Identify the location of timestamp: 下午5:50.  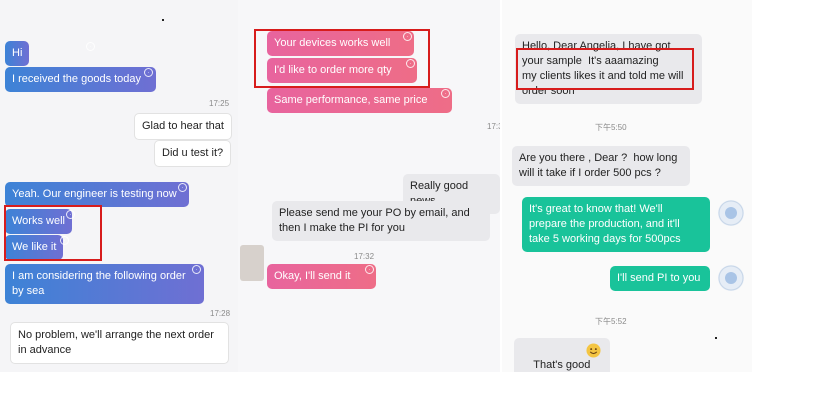
(611, 127).